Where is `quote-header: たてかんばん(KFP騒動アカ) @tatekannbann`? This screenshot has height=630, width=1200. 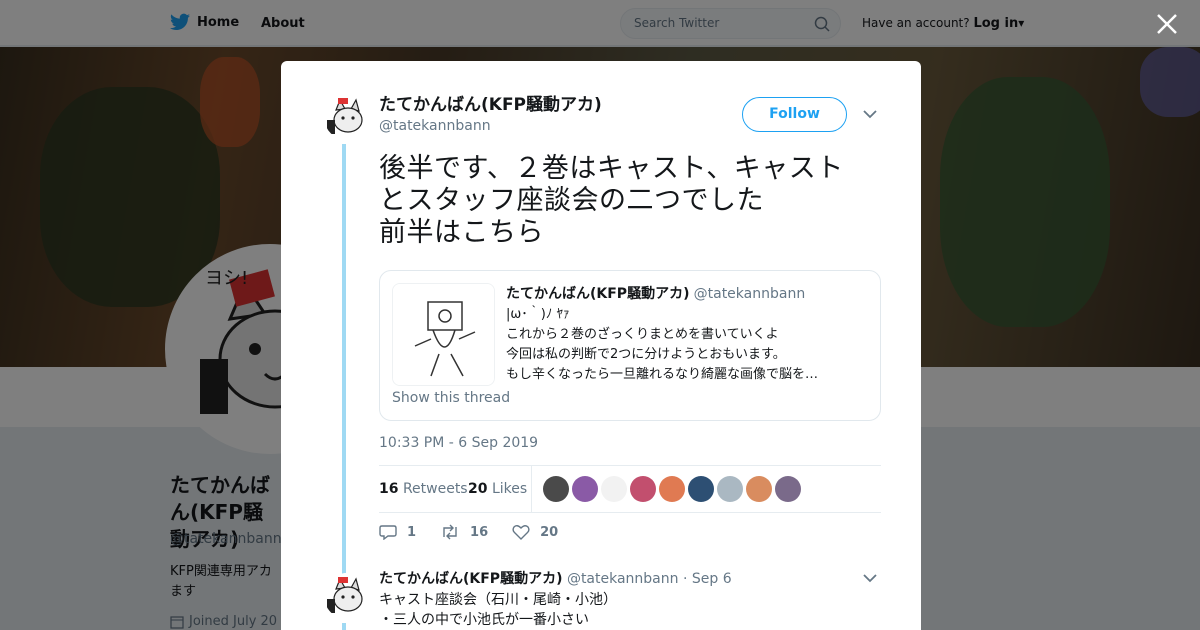 quote-header: たてかんばん(KFP騒動アカ) @tatekannbann is located at coordinates (686, 294).